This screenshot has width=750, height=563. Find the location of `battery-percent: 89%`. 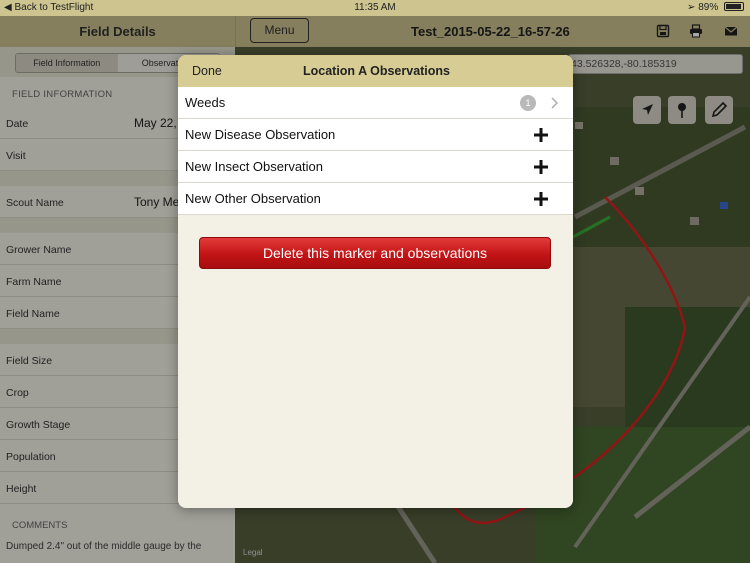

battery-percent: 89% is located at coordinates (708, 7).